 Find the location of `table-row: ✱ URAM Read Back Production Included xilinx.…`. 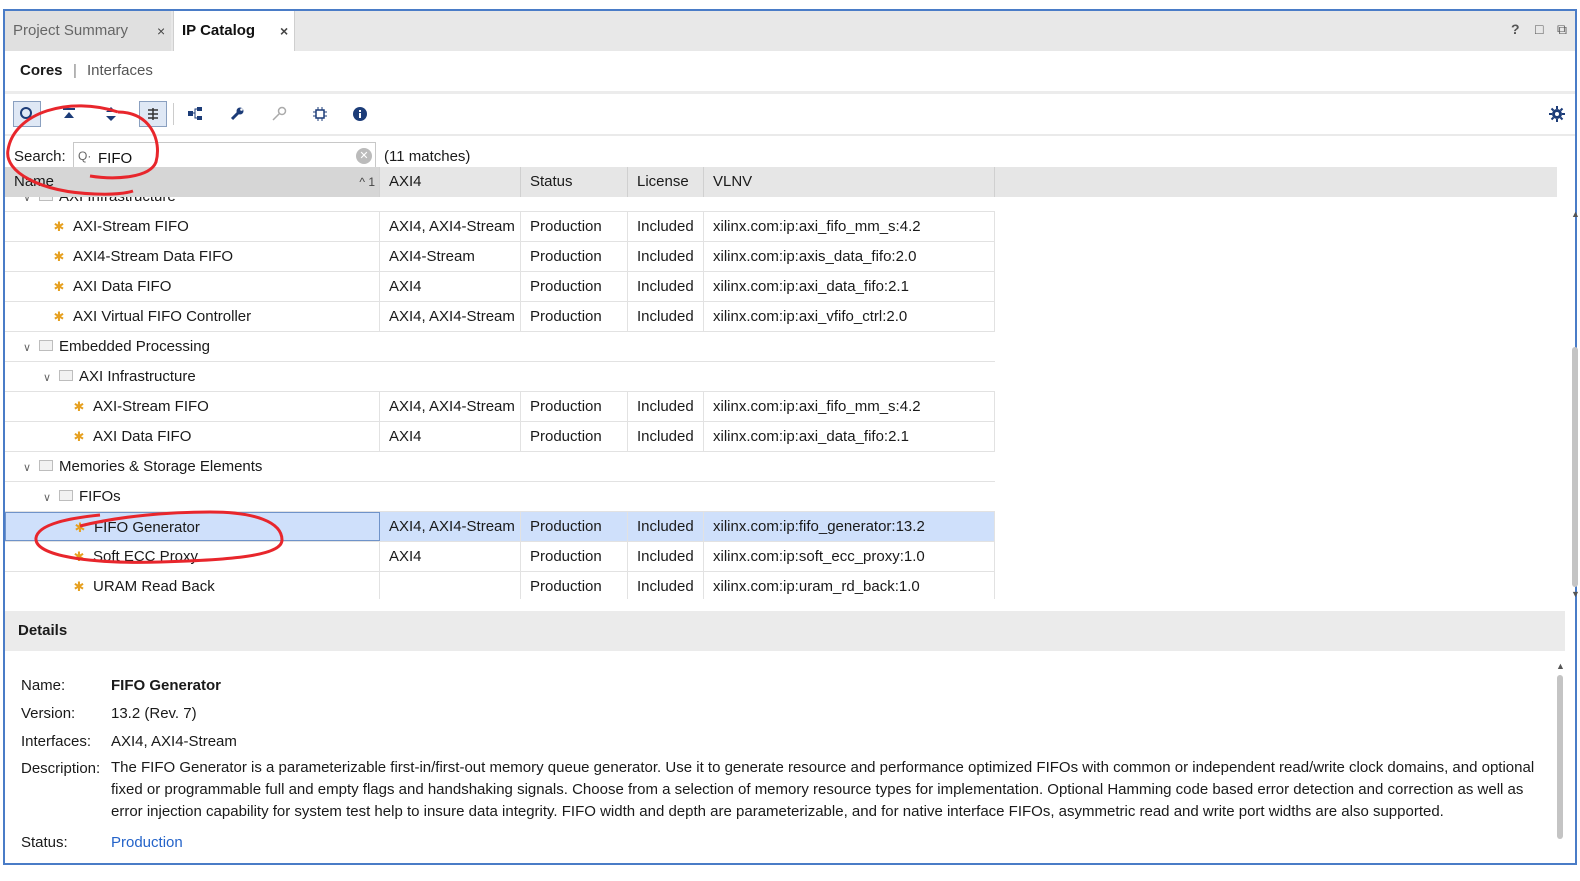

table-row: ✱ URAM Read Back Production Included xilinx.… is located at coordinates (500, 585).